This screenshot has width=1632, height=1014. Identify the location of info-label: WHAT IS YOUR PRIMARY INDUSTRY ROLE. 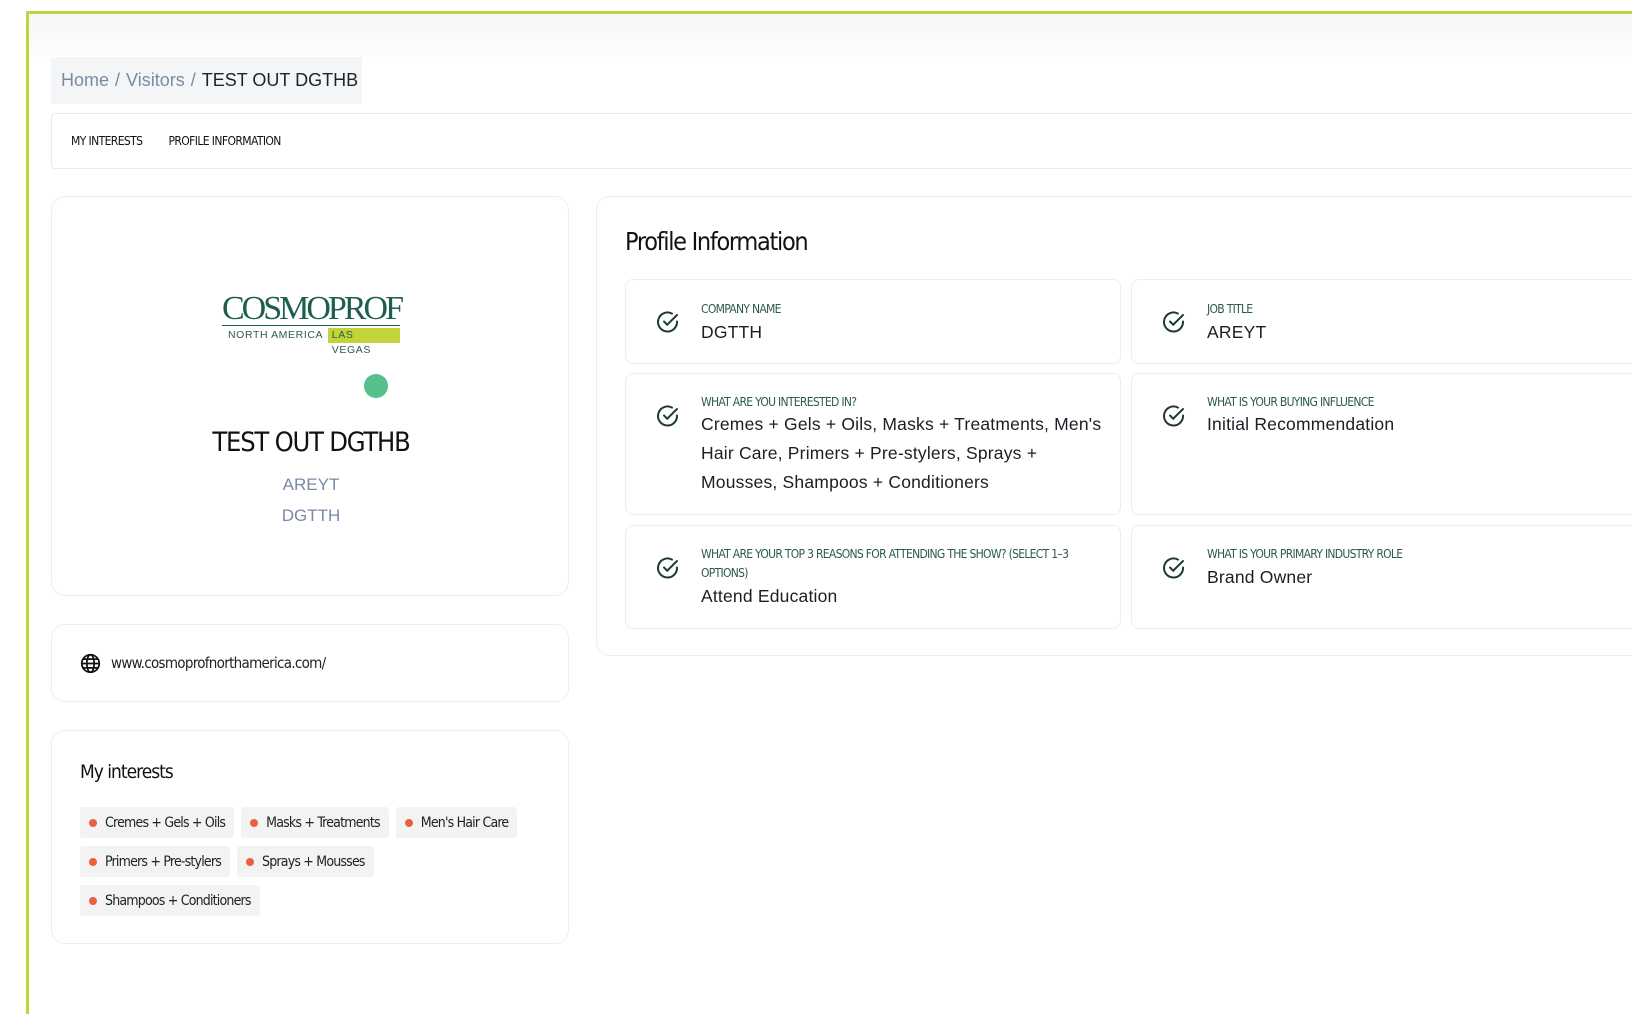
(1305, 554).